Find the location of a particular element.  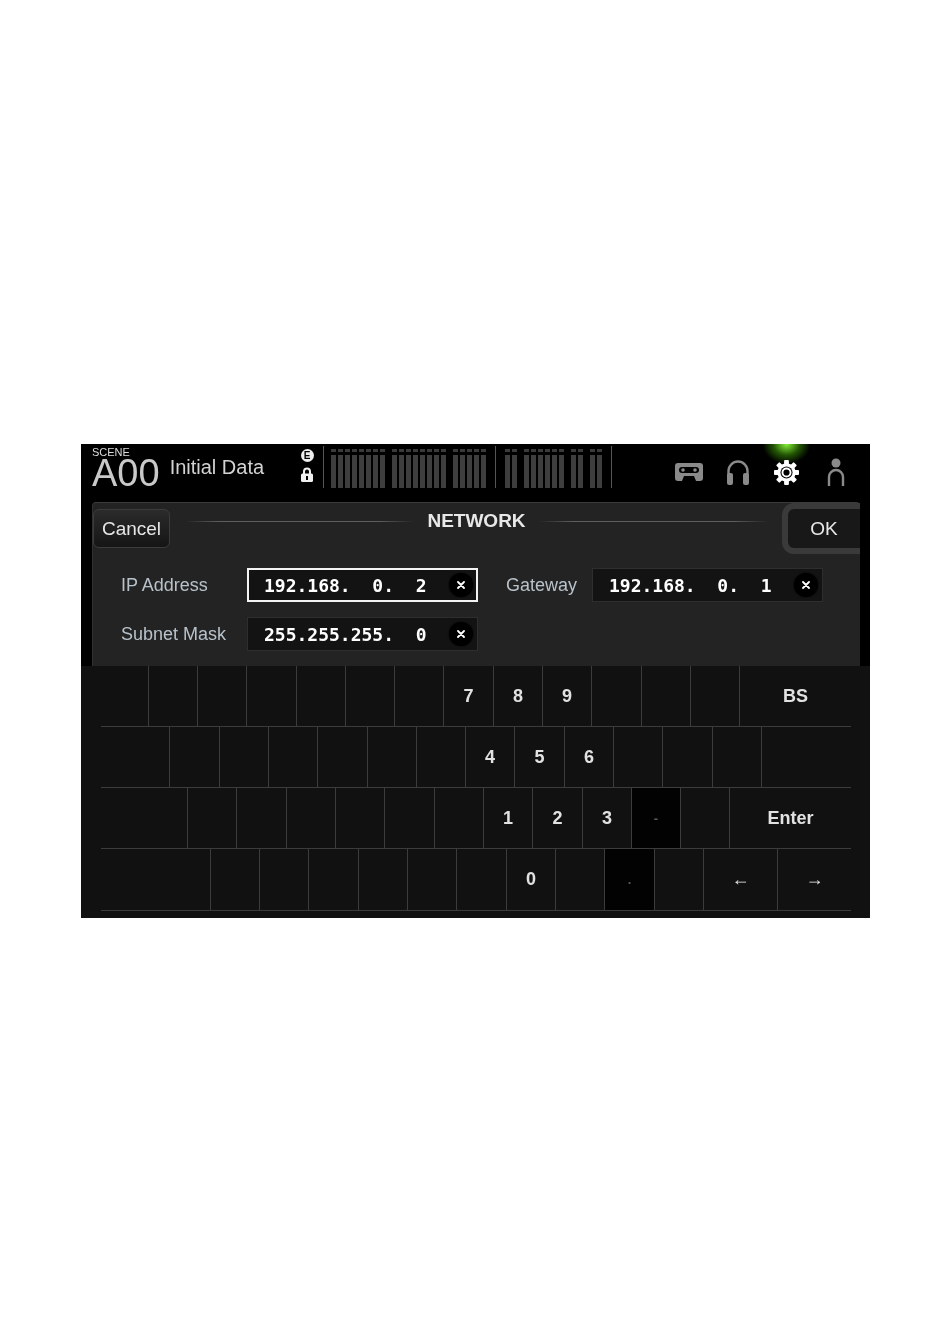

input-field: 192.168. 0. 2 is located at coordinates (362, 585).